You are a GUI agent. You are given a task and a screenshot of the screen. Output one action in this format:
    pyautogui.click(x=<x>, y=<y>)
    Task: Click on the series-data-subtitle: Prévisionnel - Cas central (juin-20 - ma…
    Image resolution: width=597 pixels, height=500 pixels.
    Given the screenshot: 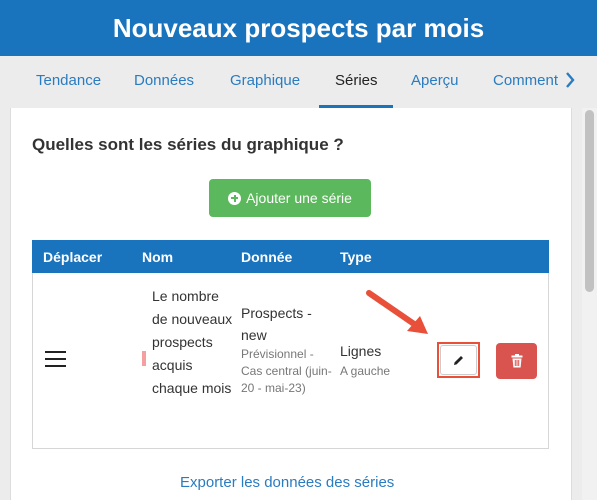 What is the action you would take?
    pyautogui.click(x=286, y=371)
    